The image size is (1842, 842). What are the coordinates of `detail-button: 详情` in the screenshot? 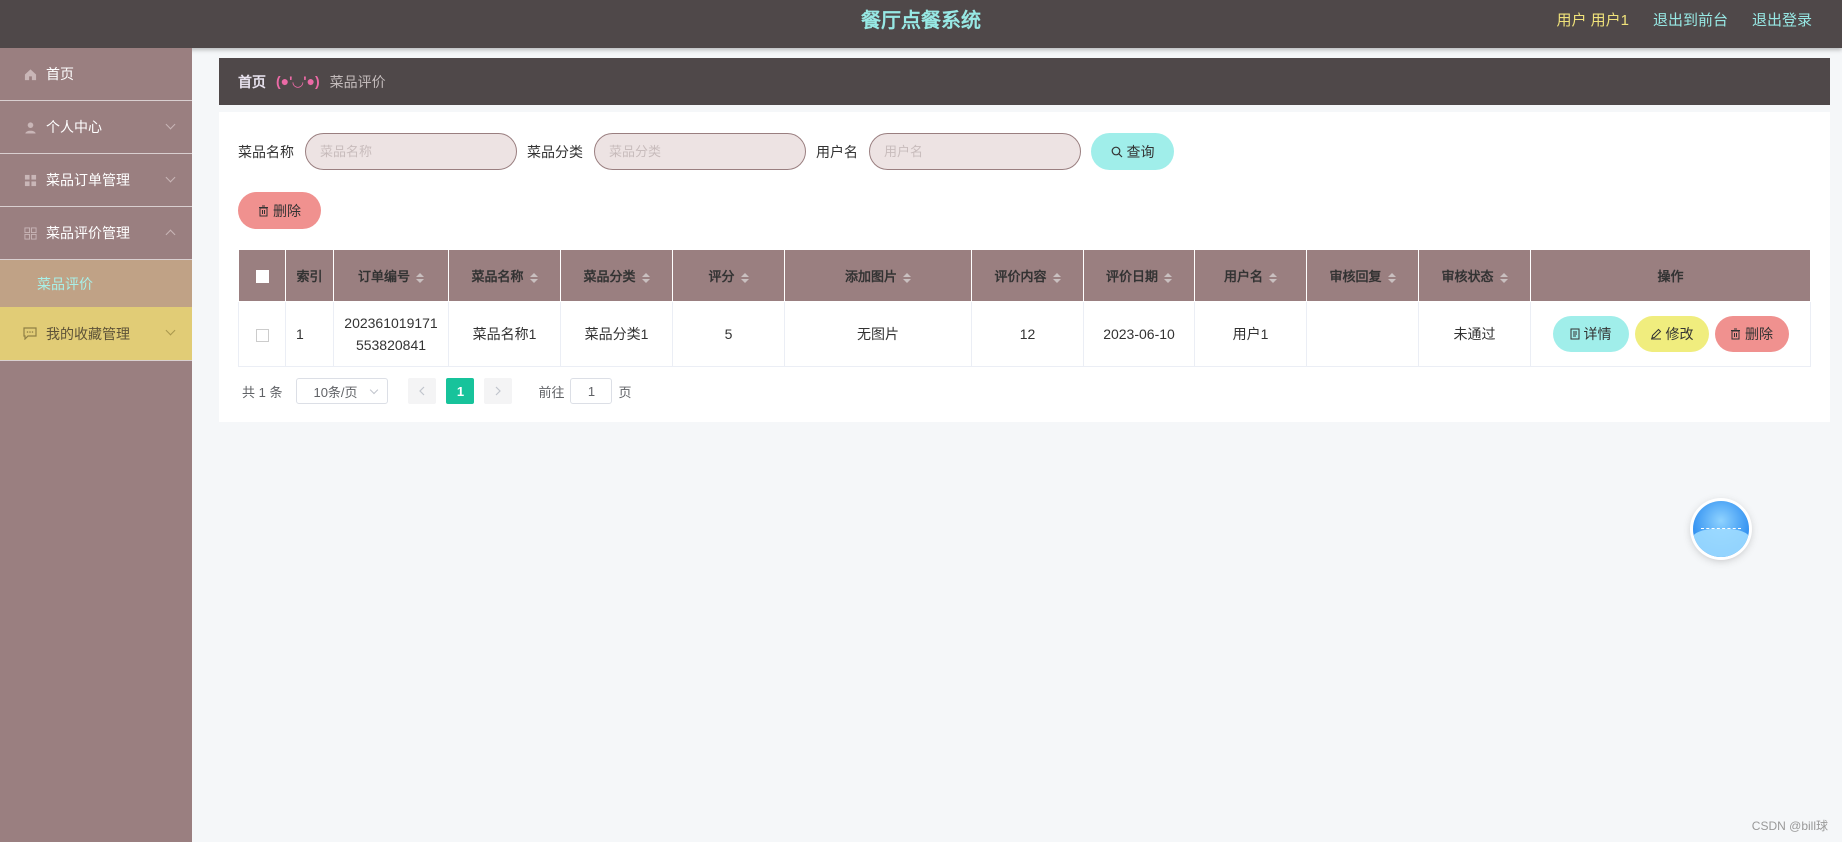 It's located at (1590, 334).